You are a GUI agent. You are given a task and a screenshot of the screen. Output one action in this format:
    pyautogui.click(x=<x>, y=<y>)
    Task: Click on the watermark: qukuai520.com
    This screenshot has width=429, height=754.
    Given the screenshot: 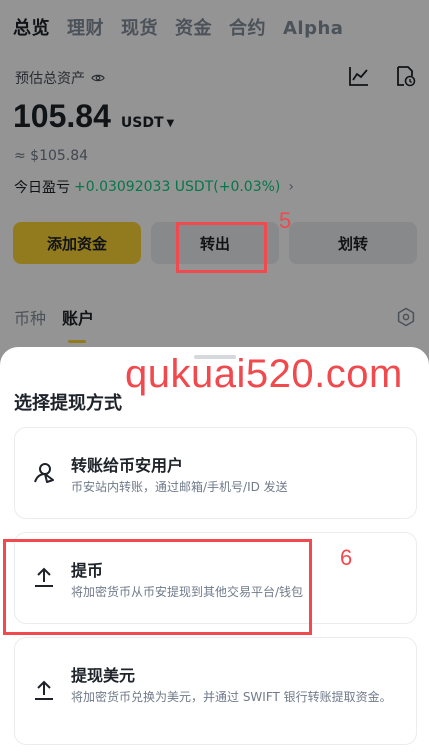 What is the action you would take?
    pyautogui.click(x=264, y=374)
    